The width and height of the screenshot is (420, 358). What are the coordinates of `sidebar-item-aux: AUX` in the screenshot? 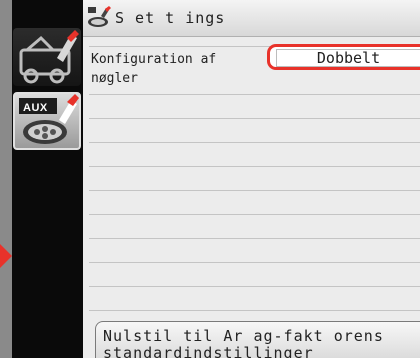 It's located at (47, 121).